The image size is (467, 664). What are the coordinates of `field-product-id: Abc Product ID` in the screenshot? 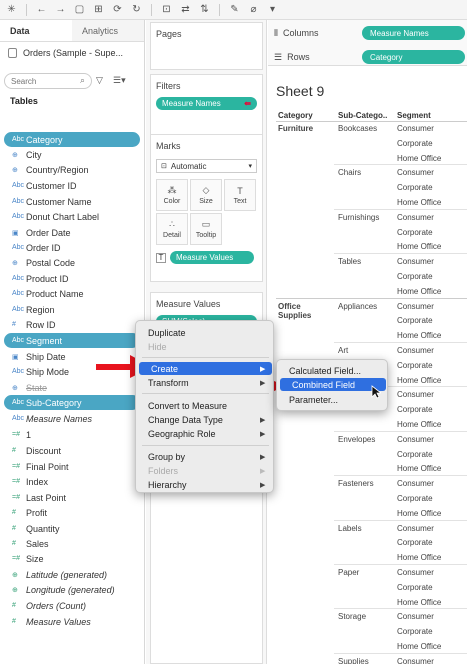 It's located at (74, 278).